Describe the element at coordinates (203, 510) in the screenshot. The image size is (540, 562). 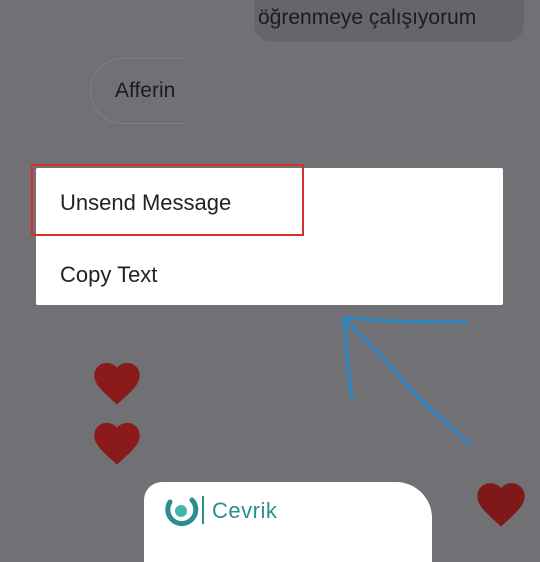
I see `logo-separator` at that location.